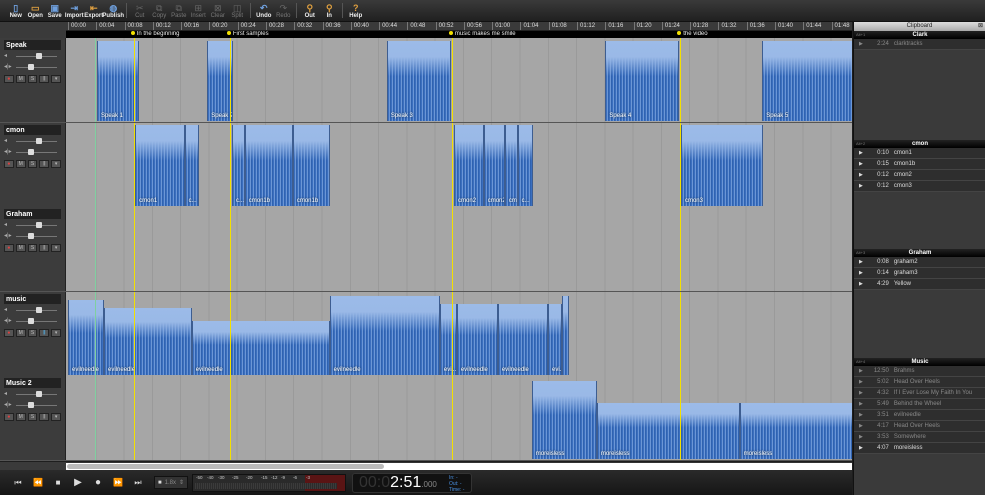  Describe the element at coordinates (642, 80) in the screenshot. I see `audio-clip: Speak 4` at that location.